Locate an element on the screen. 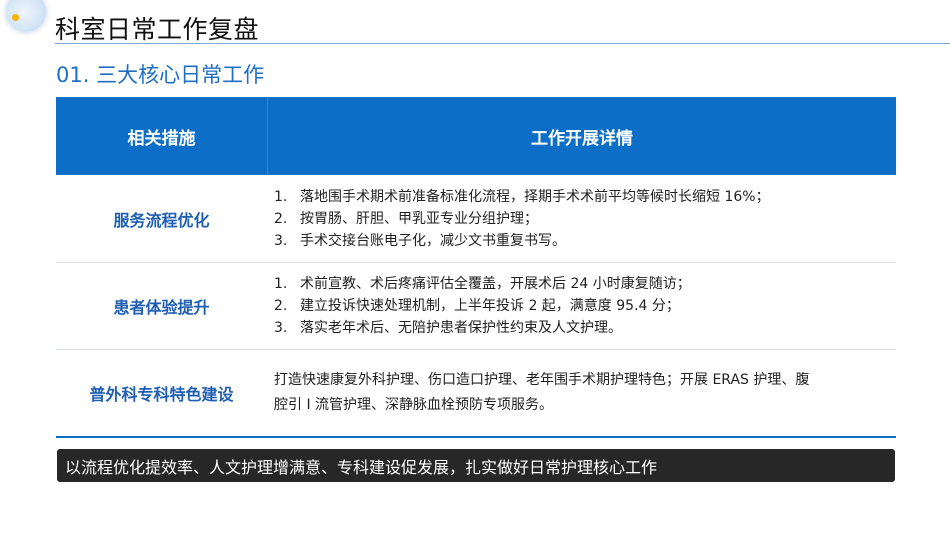 The height and width of the screenshot is (535, 950). item-text: 手术交接台账电子化，减少文书重复书写。 is located at coordinates (433, 240).